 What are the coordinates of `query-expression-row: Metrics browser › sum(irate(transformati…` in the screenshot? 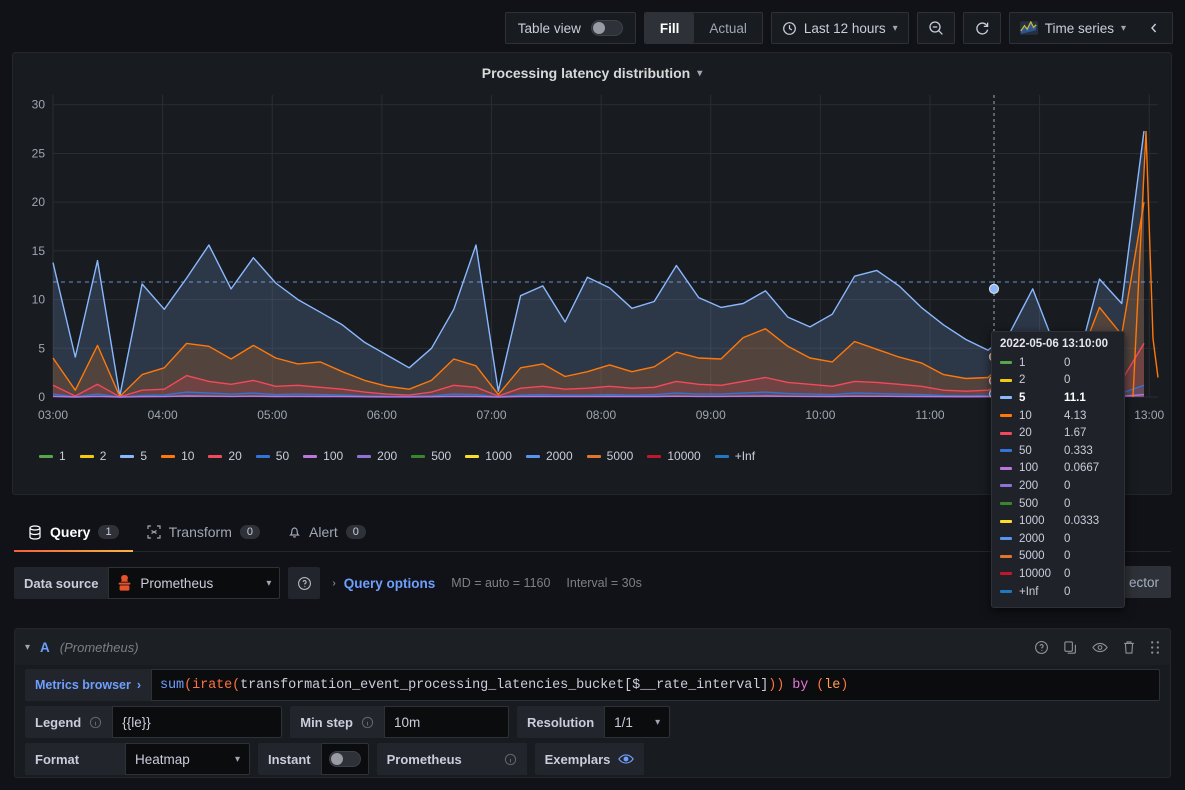 It's located at (592, 685).